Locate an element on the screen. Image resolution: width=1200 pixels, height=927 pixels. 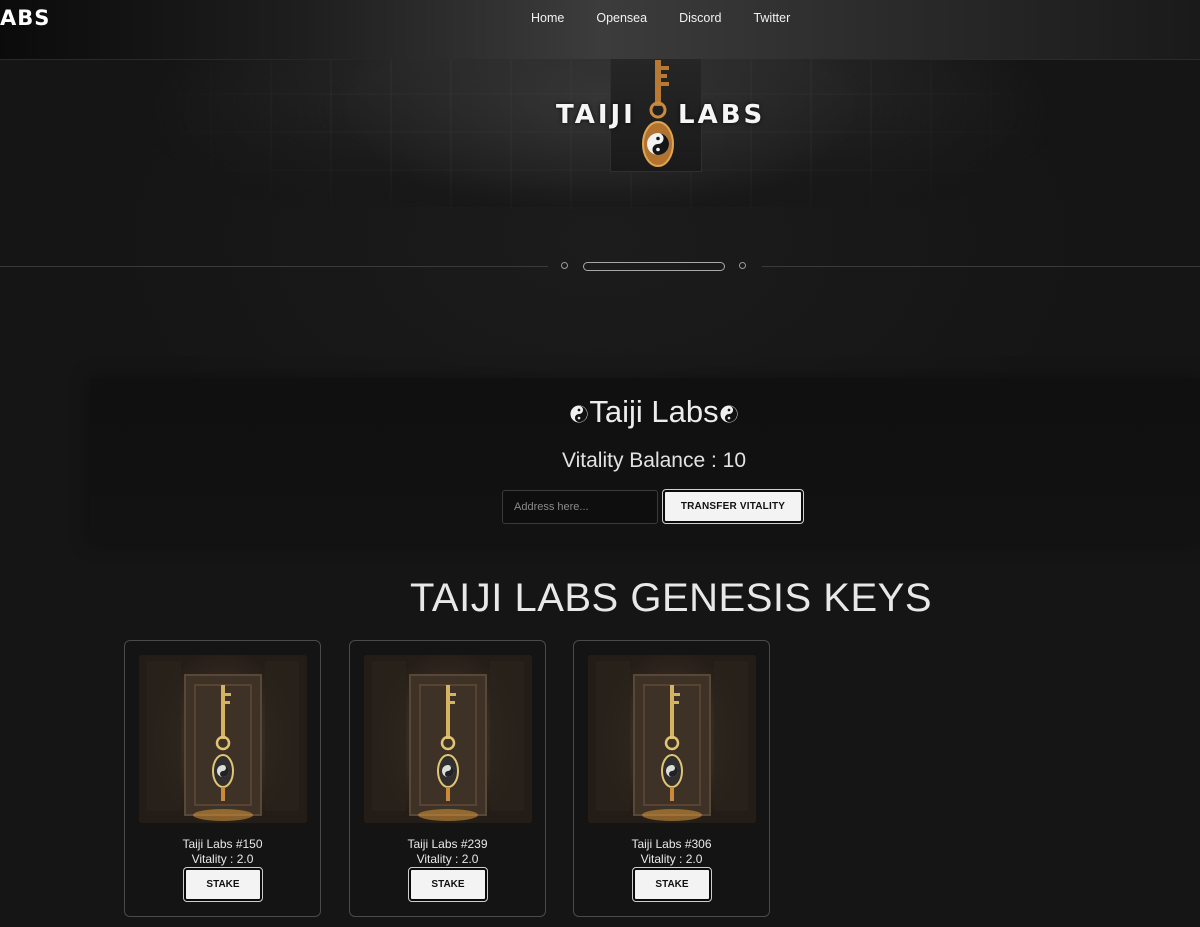
vitality-balance: Vitality Balance : 10 is located at coordinates (654, 460).